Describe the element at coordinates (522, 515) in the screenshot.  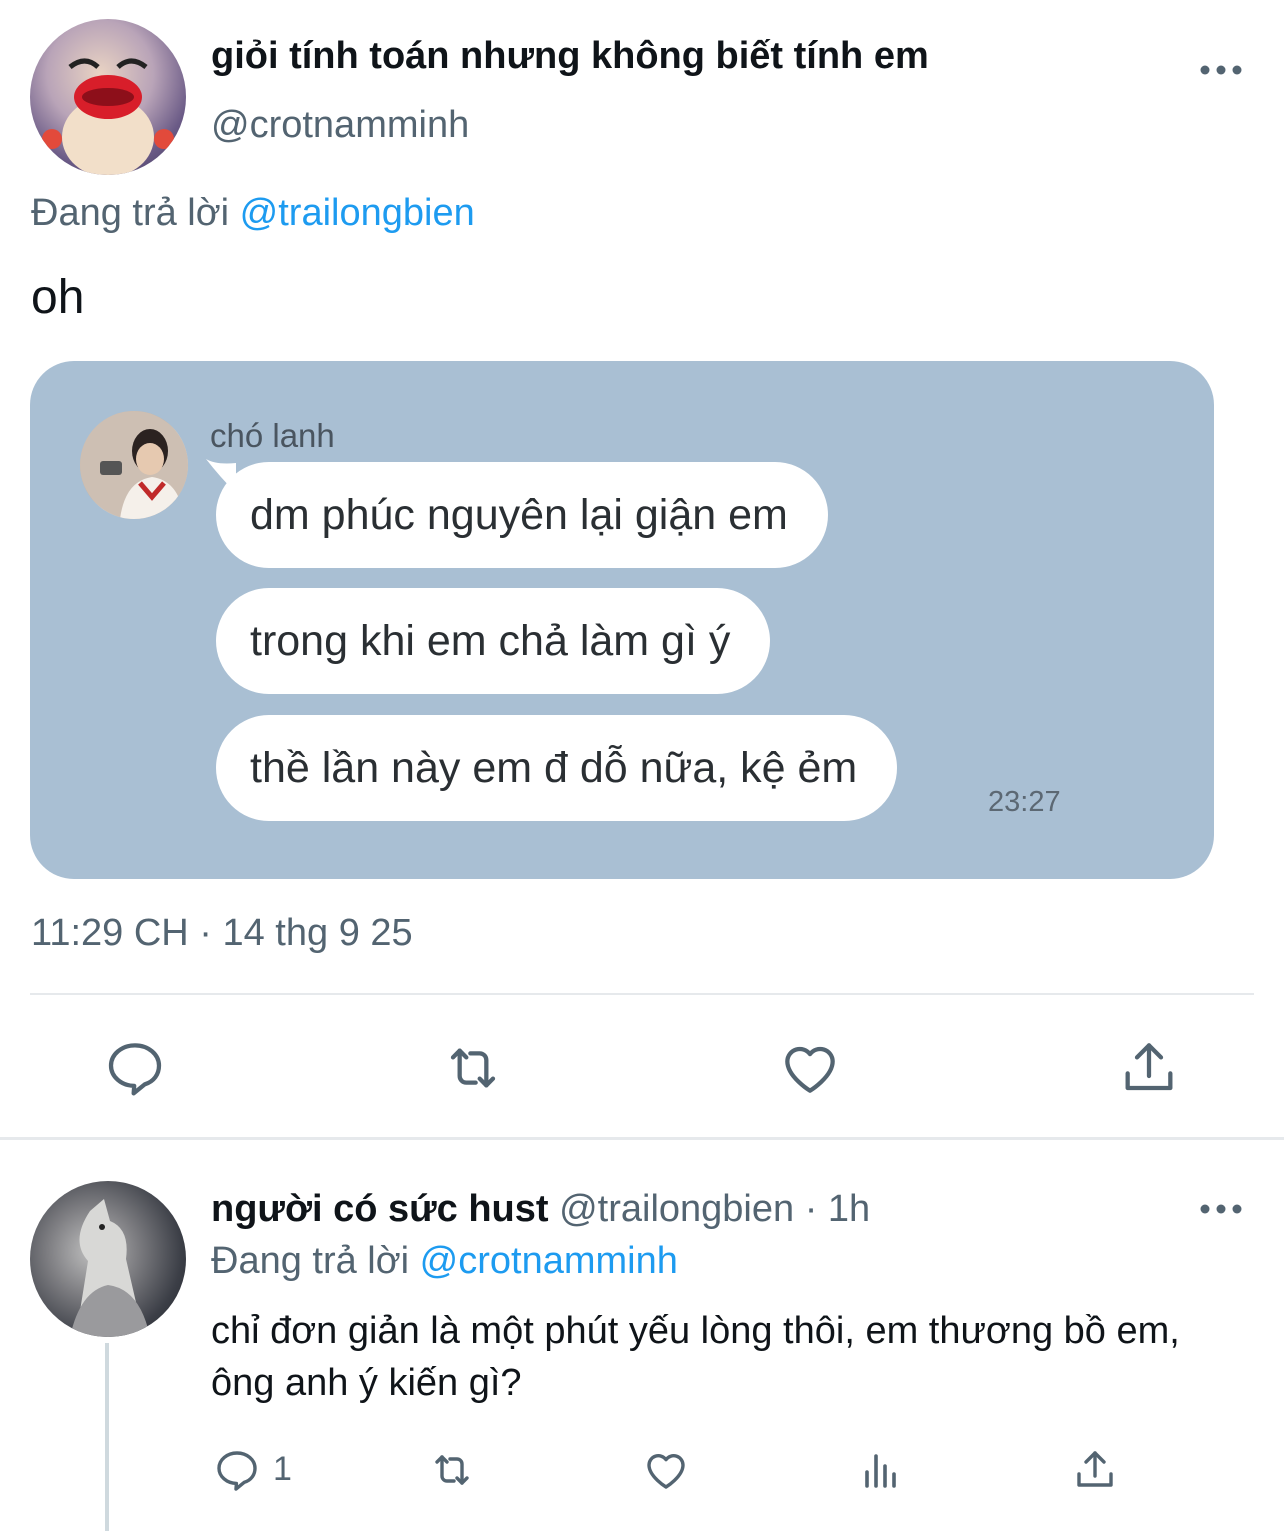
I see `chat-bubble: dm phúc nguyên lại giận em` at that location.